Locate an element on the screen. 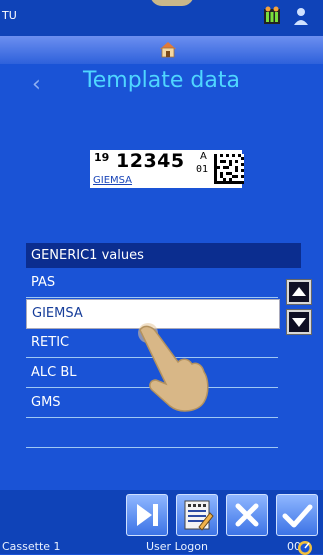  label-preview: 19 12345 A 01 GIEMSA is located at coordinates (167, 169).